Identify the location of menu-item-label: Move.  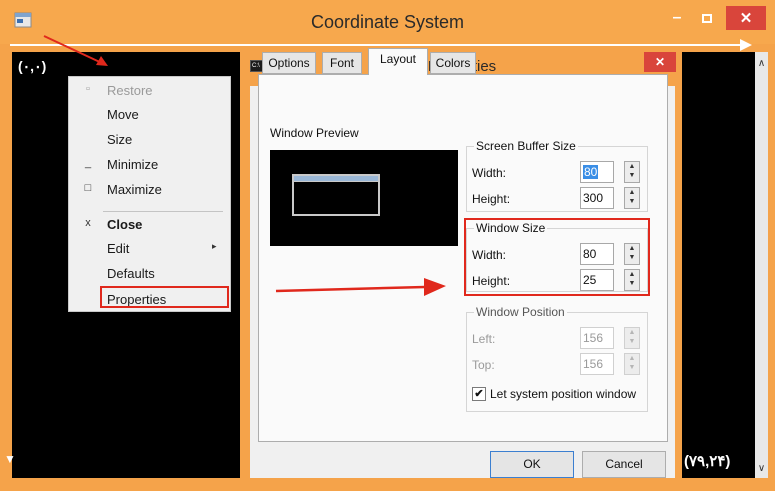
(123, 114).